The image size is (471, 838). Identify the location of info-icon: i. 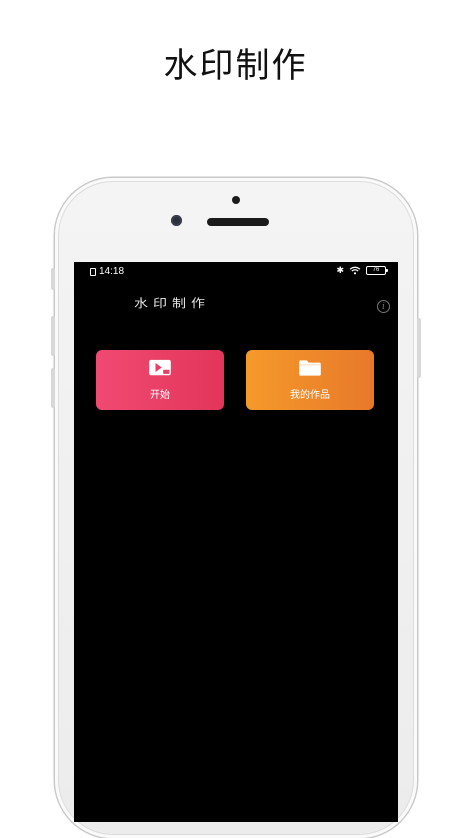
(383, 306).